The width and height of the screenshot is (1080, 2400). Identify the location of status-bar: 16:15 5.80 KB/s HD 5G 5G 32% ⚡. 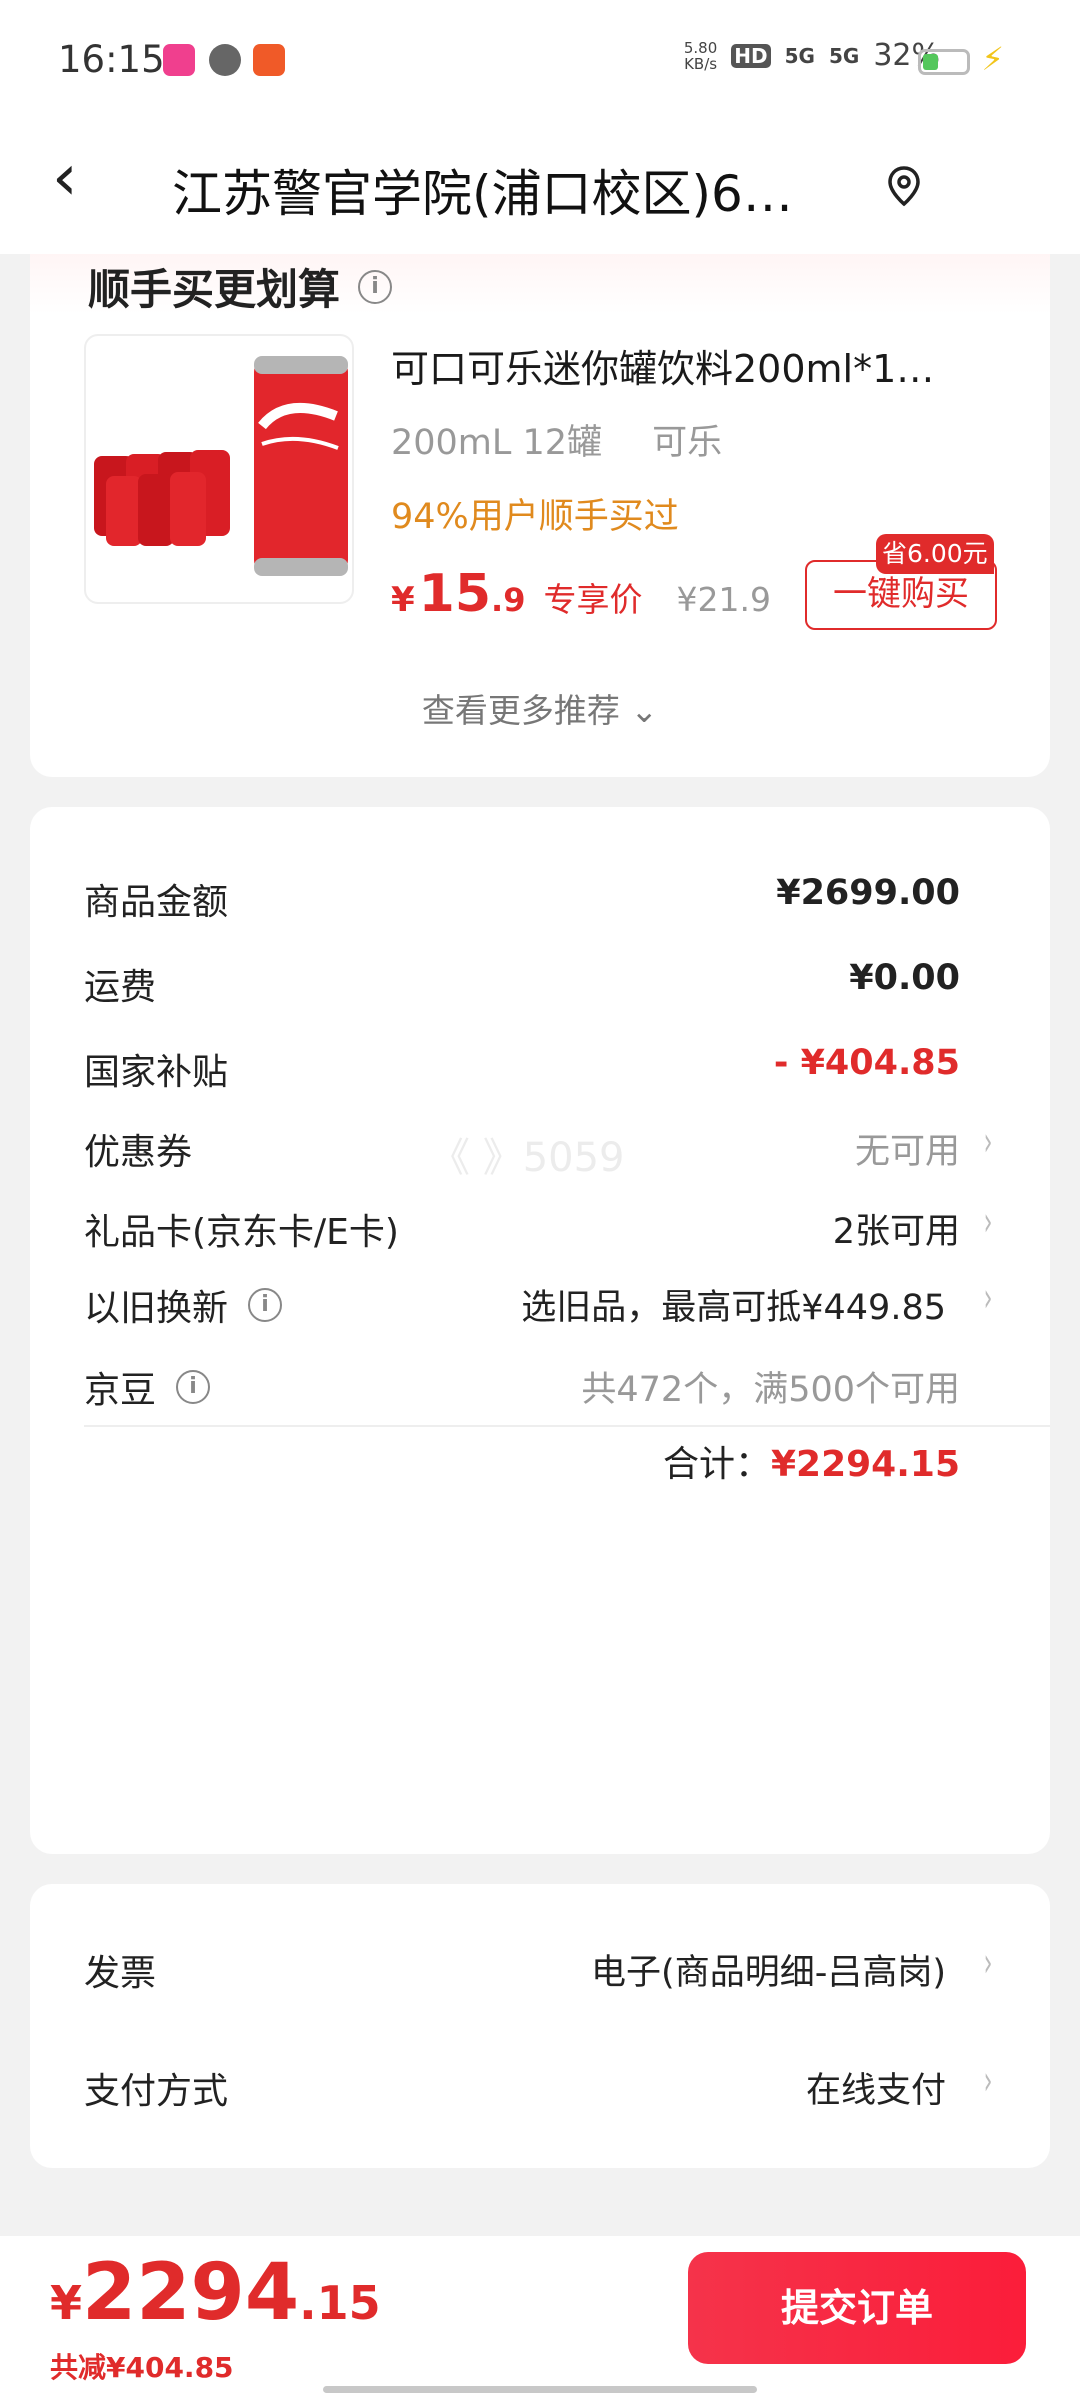
(540, 59).